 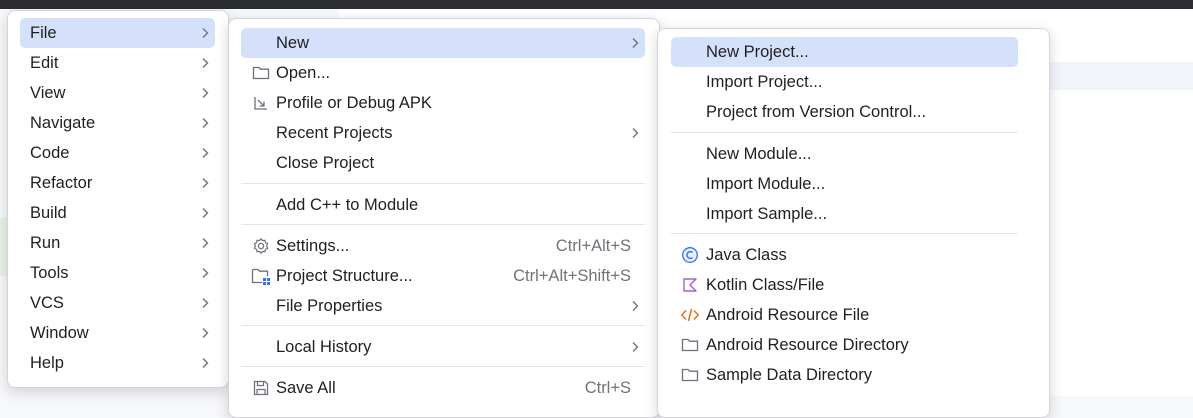 I want to click on new-menu-item-java-class-label: Java Class, so click(x=746, y=254).